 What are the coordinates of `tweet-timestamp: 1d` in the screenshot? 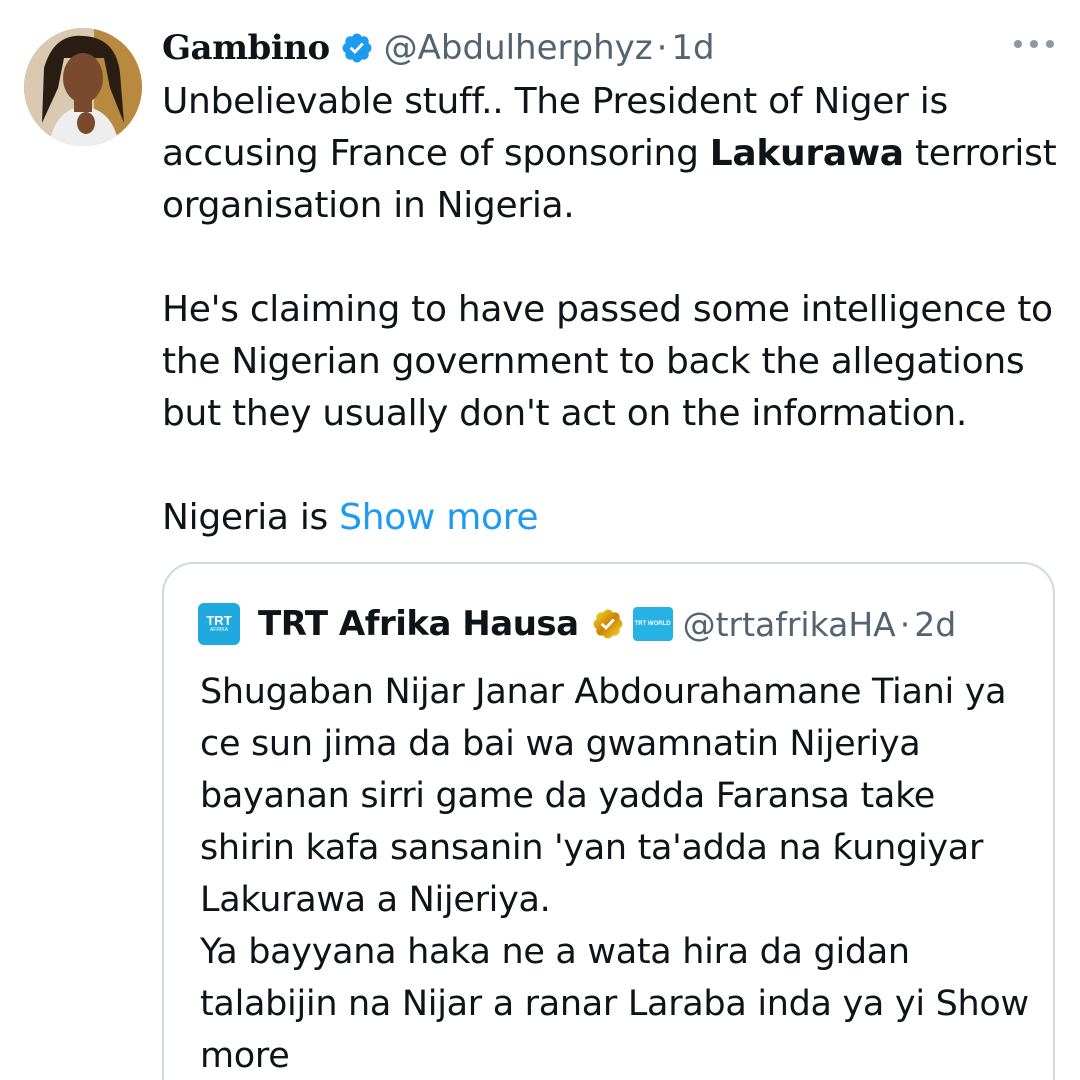 It's located at (692, 48).